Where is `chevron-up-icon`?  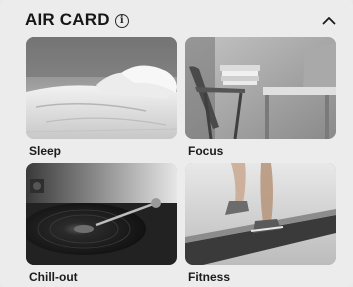 chevron-up-icon is located at coordinates (329, 20).